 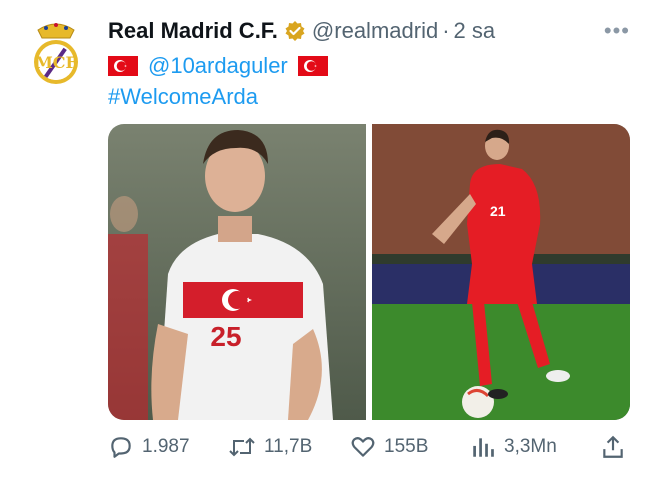 I want to click on retweet-icon, so click(x=242, y=447).